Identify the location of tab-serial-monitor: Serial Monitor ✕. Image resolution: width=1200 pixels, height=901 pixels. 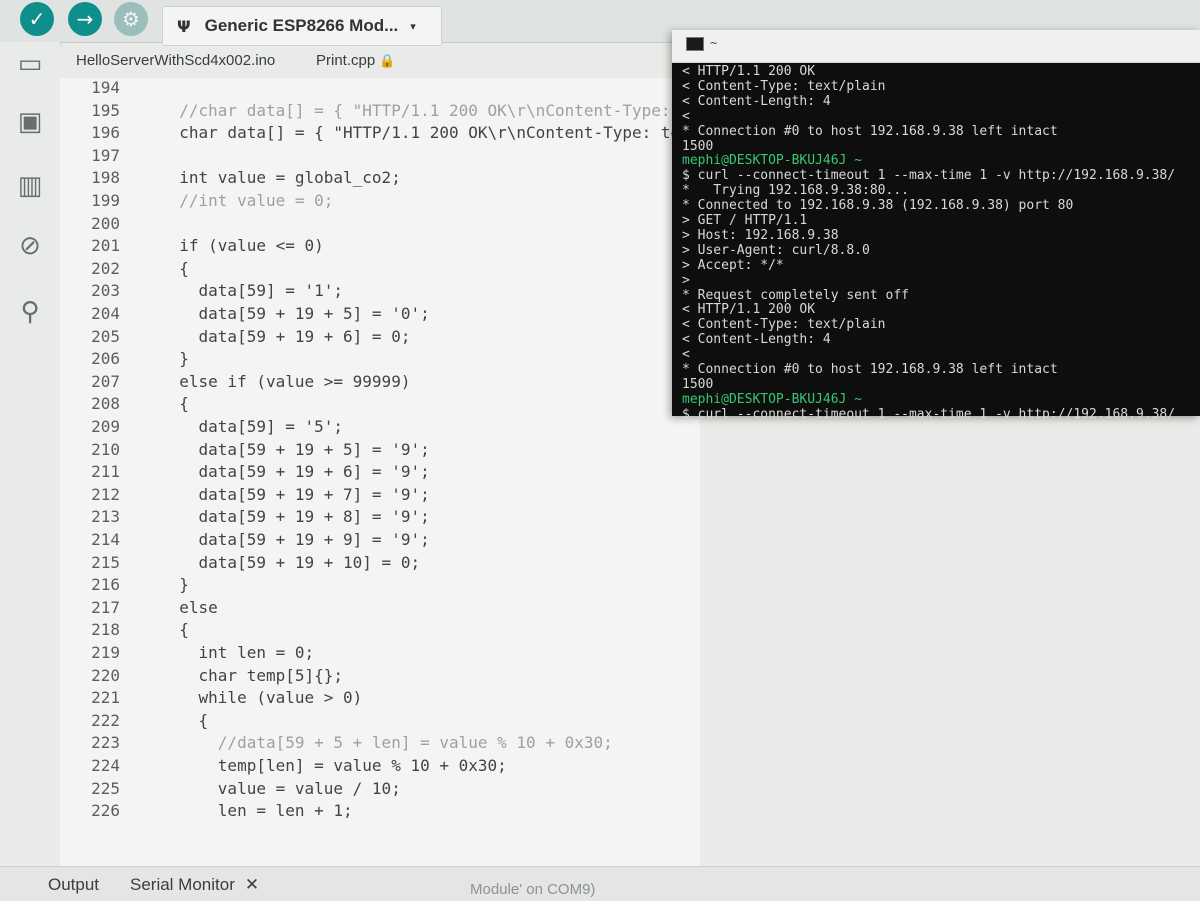
(194, 885).